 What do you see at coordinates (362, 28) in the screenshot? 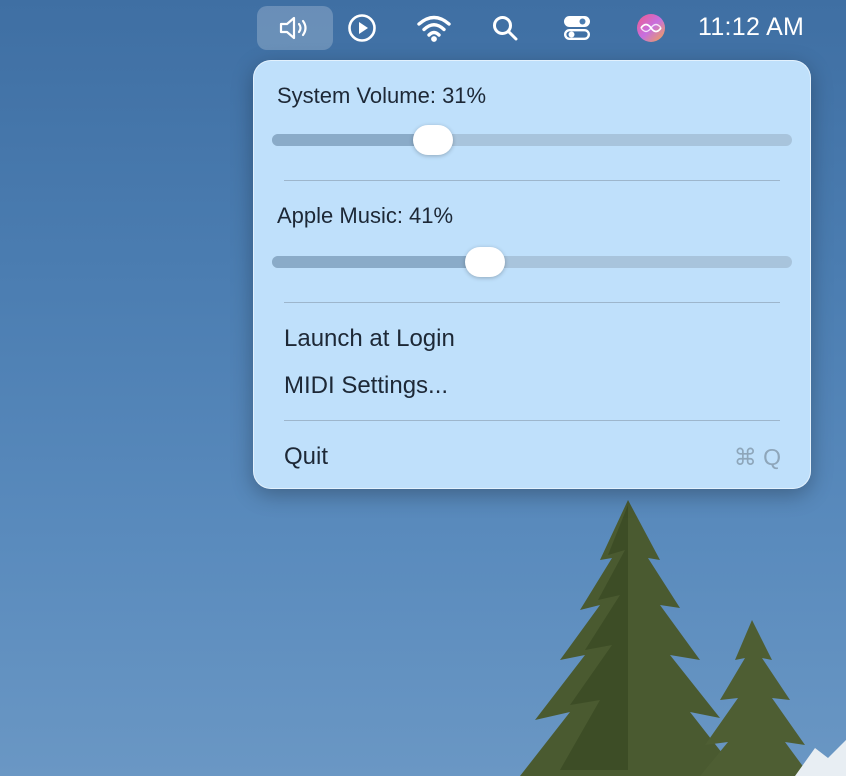
I see `play-circle-icon` at bounding box center [362, 28].